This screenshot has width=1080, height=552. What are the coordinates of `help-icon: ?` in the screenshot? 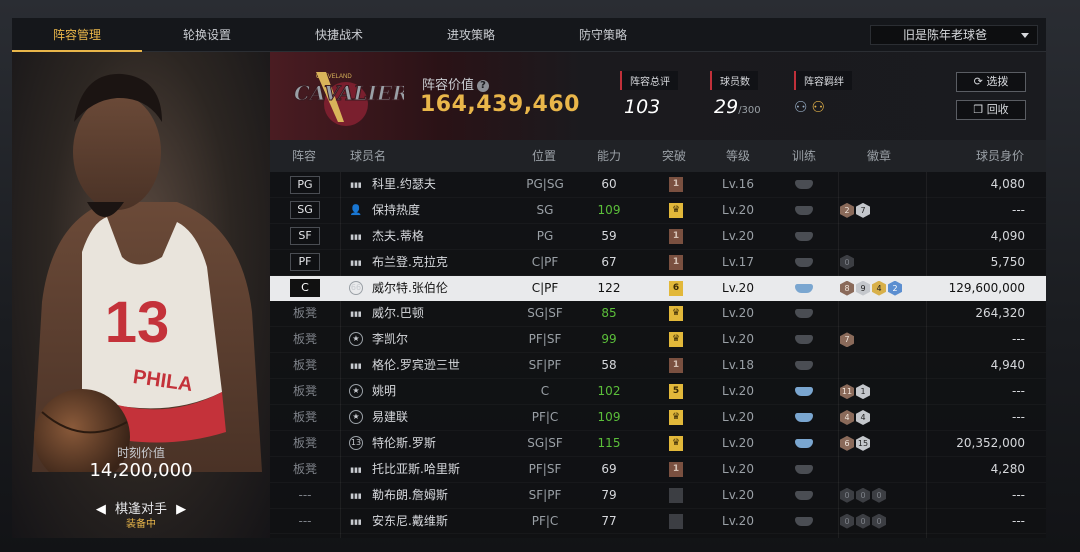 It's located at (483, 86).